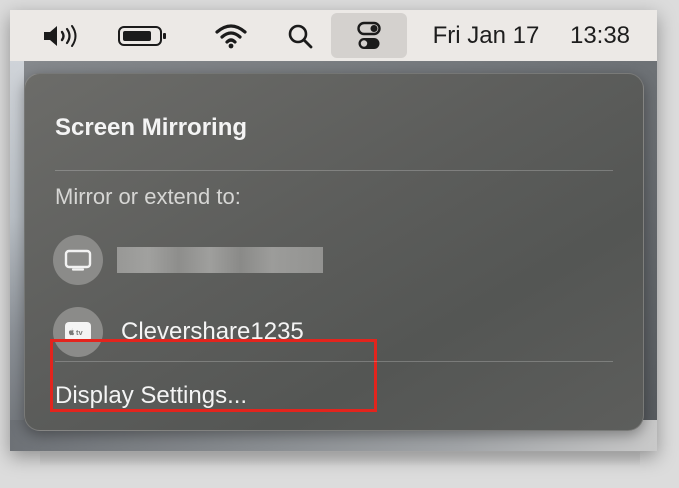 This screenshot has width=679, height=488. I want to click on redacted-device-name, so click(220, 260).